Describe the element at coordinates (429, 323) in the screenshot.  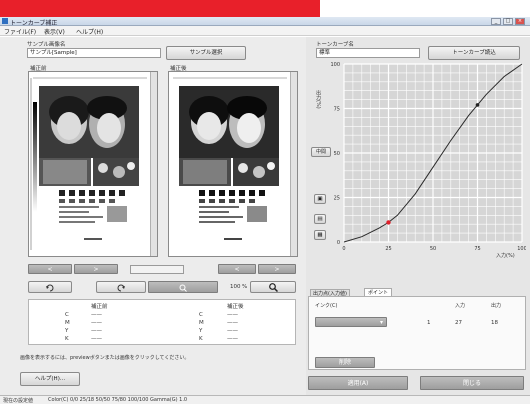
I see `point-index: 1` at that location.